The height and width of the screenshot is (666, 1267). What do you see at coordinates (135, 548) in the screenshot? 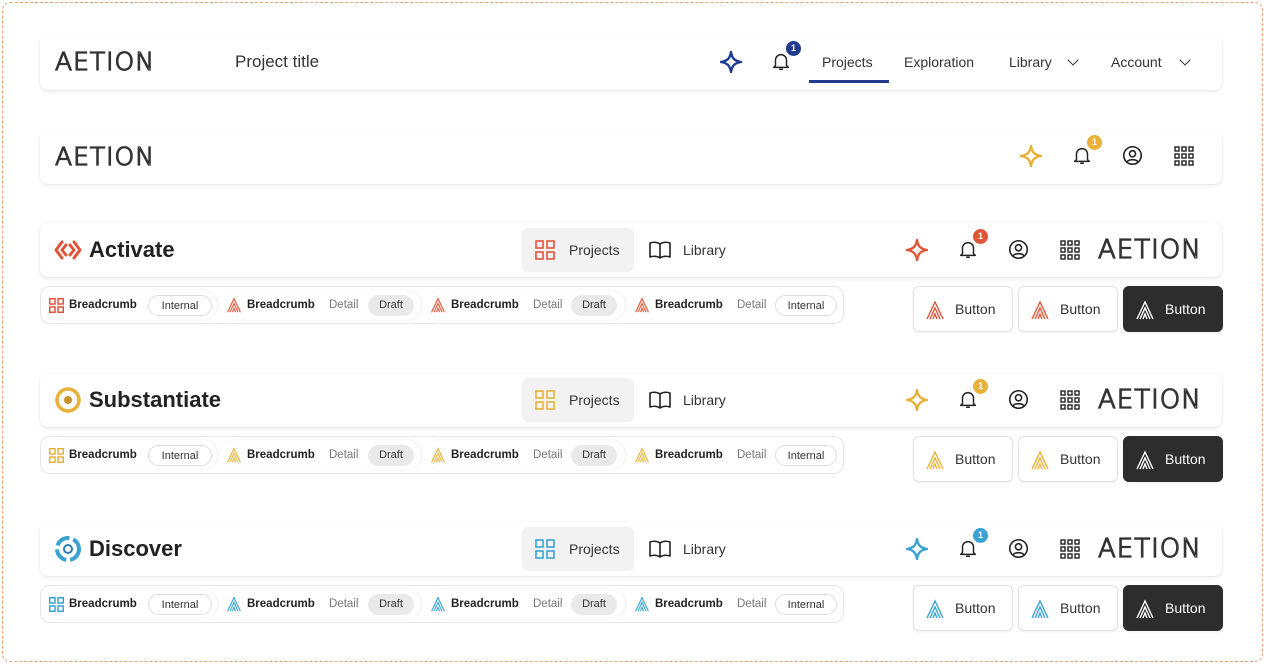
I see `product-name: Discover` at bounding box center [135, 548].